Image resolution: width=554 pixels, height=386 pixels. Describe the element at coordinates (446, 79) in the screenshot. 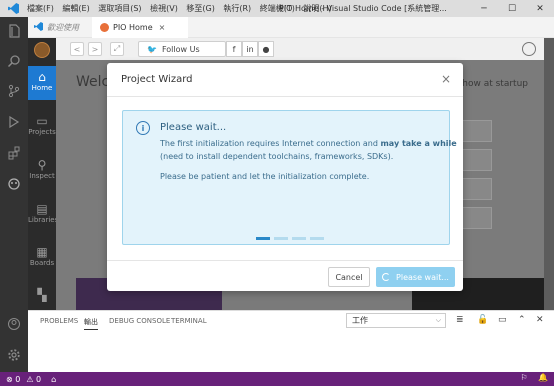

I see `close-icon: ×` at that location.